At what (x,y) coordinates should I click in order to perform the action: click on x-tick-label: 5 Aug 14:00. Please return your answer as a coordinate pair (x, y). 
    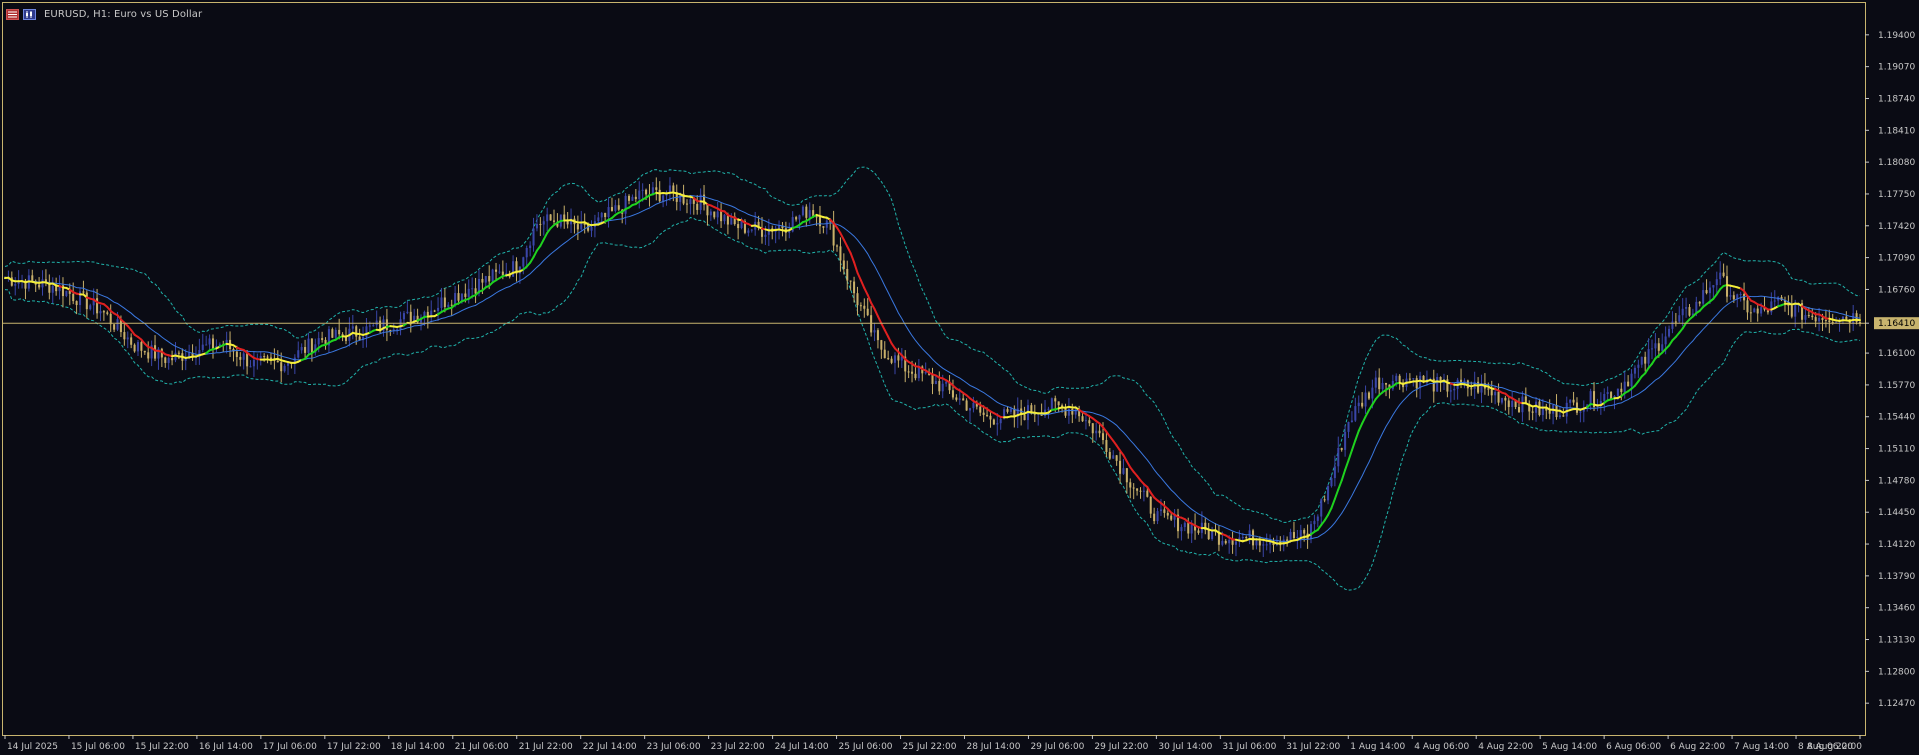
    Looking at the image, I should click on (1569, 747).